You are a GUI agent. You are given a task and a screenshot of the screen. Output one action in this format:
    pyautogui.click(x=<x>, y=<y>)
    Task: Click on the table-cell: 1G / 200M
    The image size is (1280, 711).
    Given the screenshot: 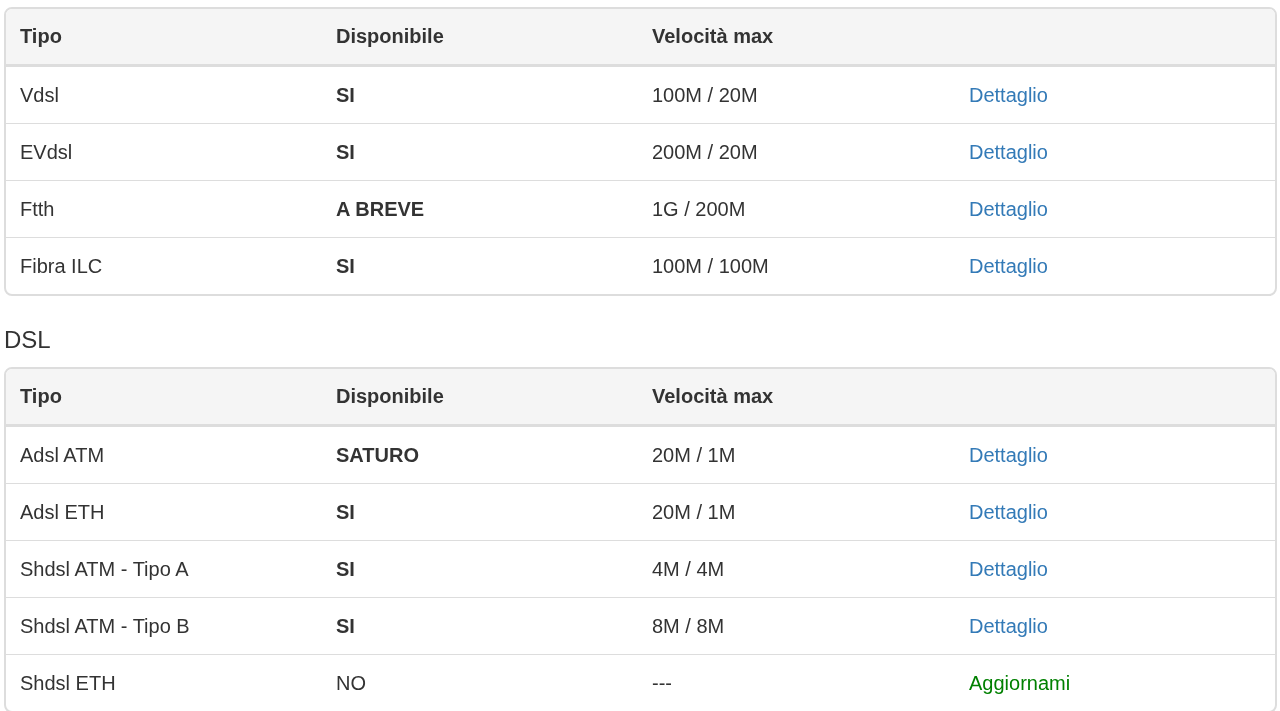 What is the action you would take?
    pyautogui.click(x=699, y=209)
    